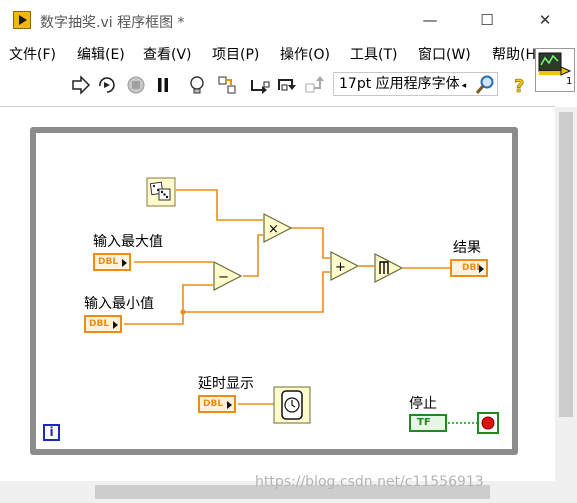  What do you see at coordinates (112, 262) in the screenshot?
I see `max-input-terminal: DBL` at bounding box center [112, 262].